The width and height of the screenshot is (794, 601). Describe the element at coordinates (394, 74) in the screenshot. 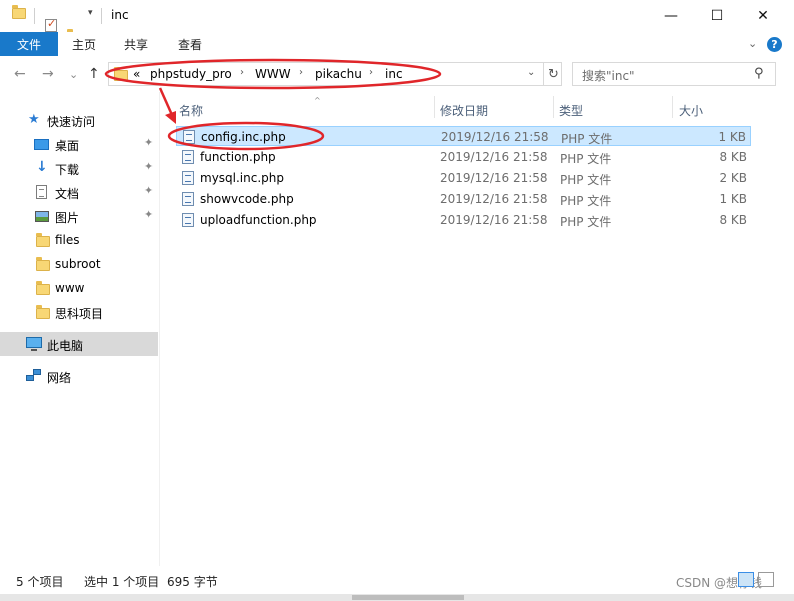

I see `breadcrumb-inc: inc` at that location.